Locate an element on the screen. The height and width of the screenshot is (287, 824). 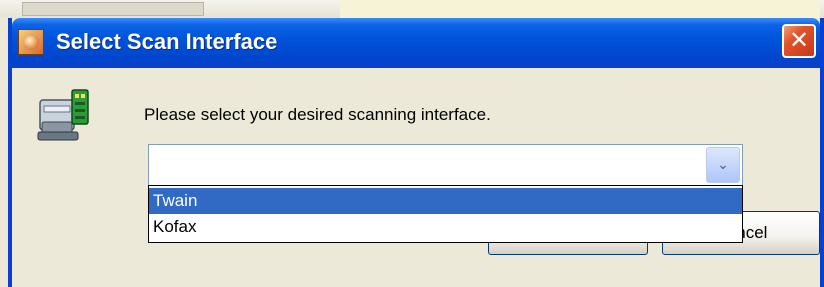
background-toolbar-segment is located at coordinates (113, 9).